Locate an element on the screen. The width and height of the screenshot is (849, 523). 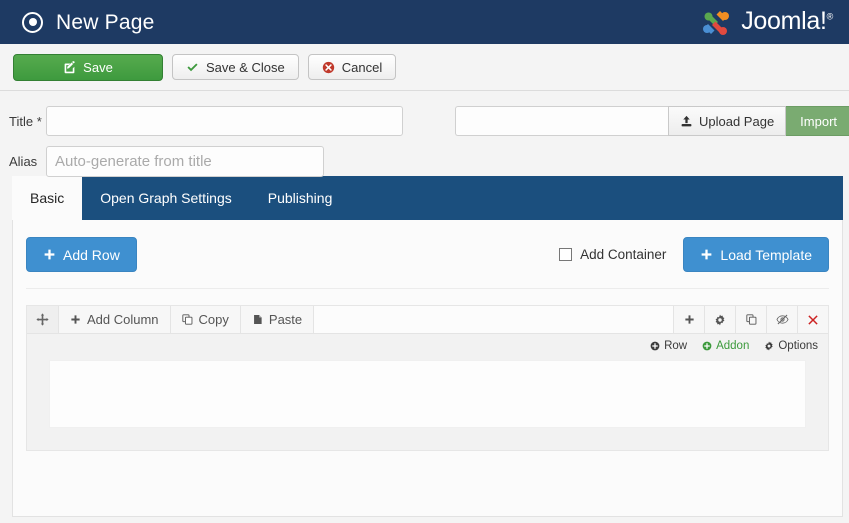
save-and-close-button: Save & Close is located at coordinates (235, 67).